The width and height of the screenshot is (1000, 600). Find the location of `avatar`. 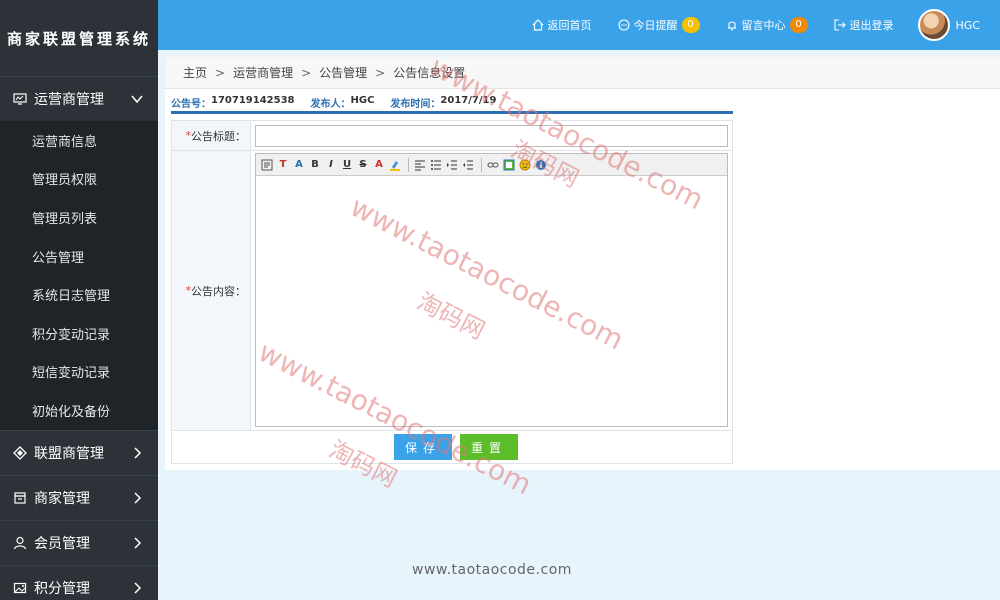

avatar is located at coordinates (933, 25).